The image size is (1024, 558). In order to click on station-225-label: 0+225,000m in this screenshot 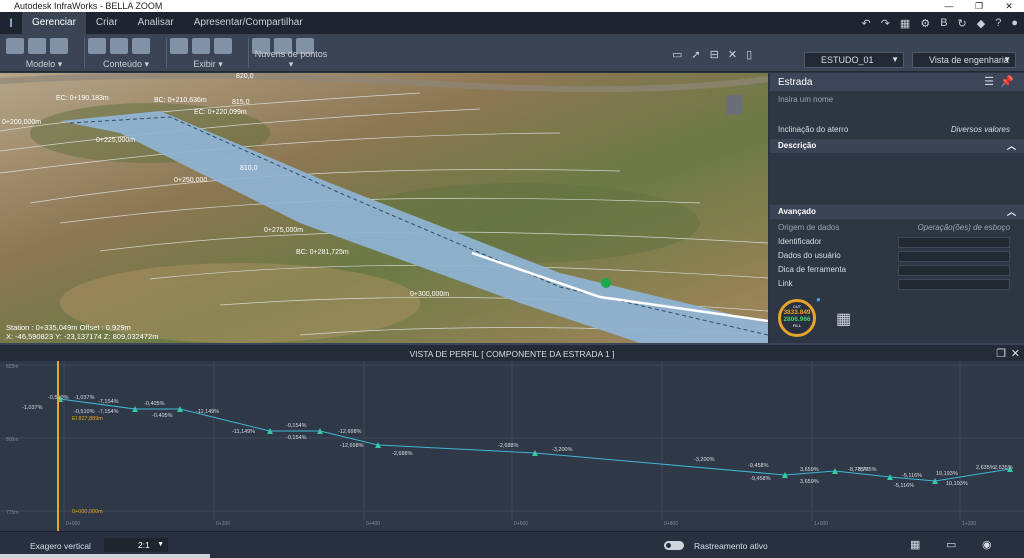, I will do `click(116, 140)`.